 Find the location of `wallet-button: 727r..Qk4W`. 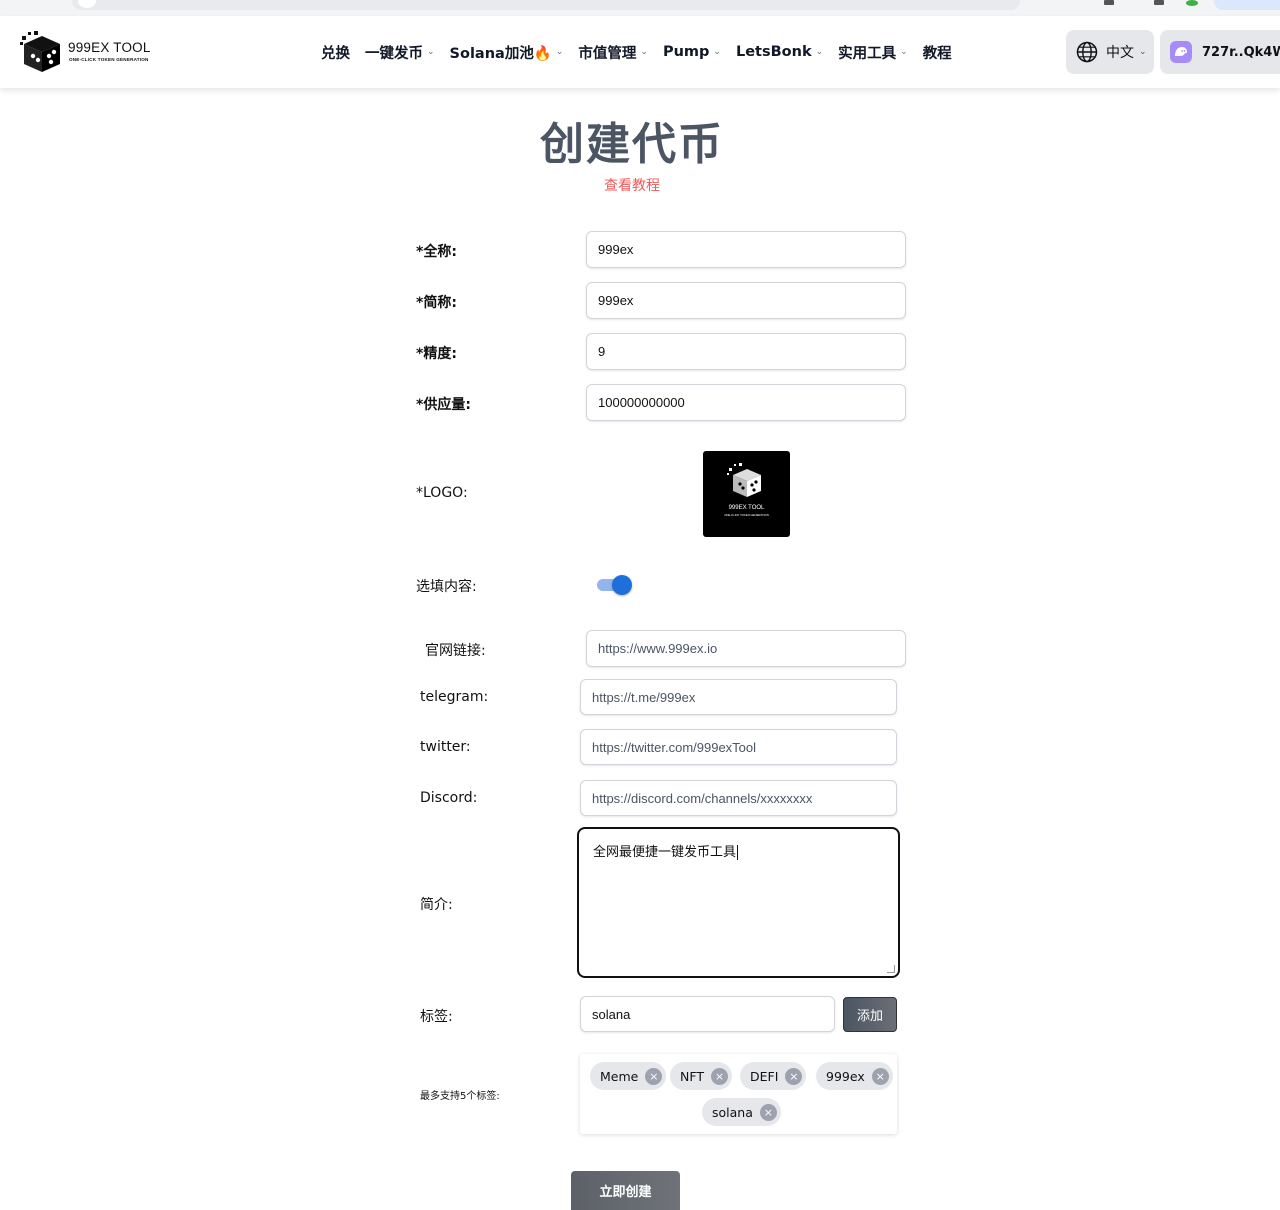

wallet-button: 727r..Qk4W is located at coordinates (1220, 52).